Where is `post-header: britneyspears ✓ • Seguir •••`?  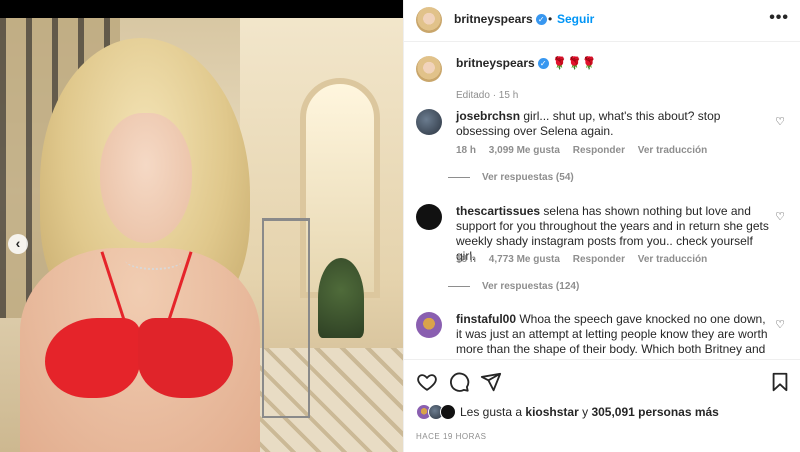 post-header: britneyspears ✓ • Seguir ••• is located at coordinates (602, 21).